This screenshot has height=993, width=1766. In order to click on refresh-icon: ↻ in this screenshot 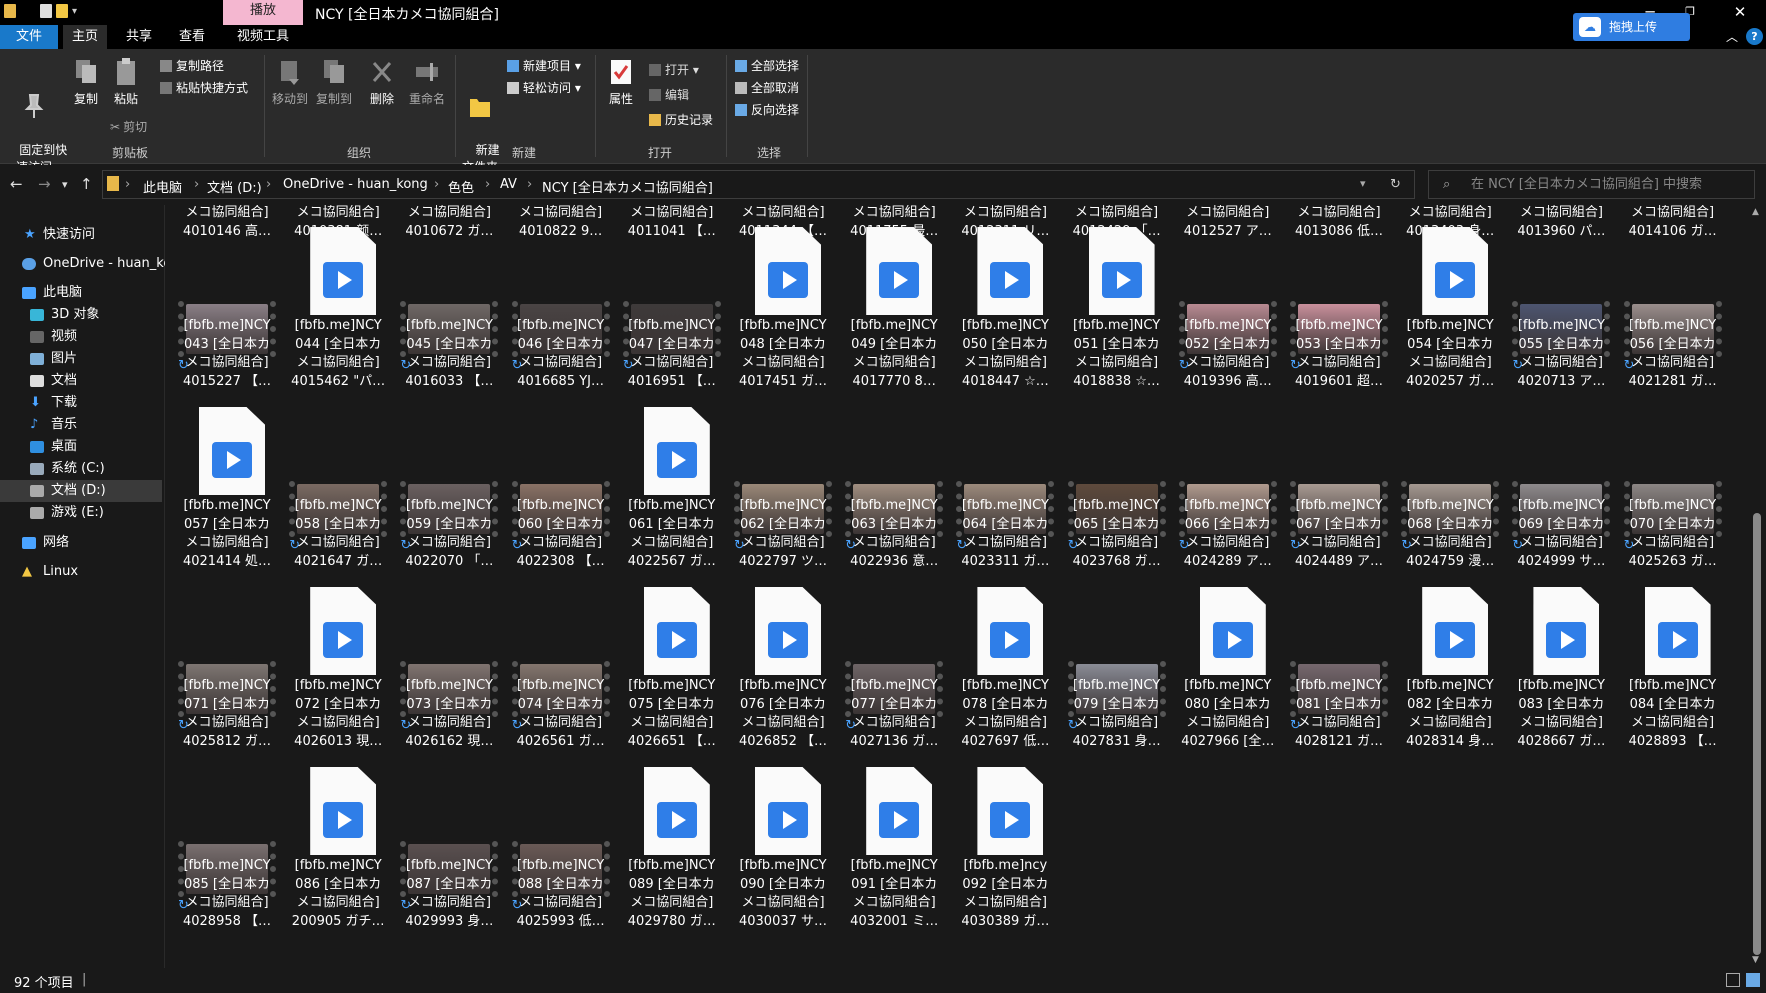, I will do `click(1395, 184)`.